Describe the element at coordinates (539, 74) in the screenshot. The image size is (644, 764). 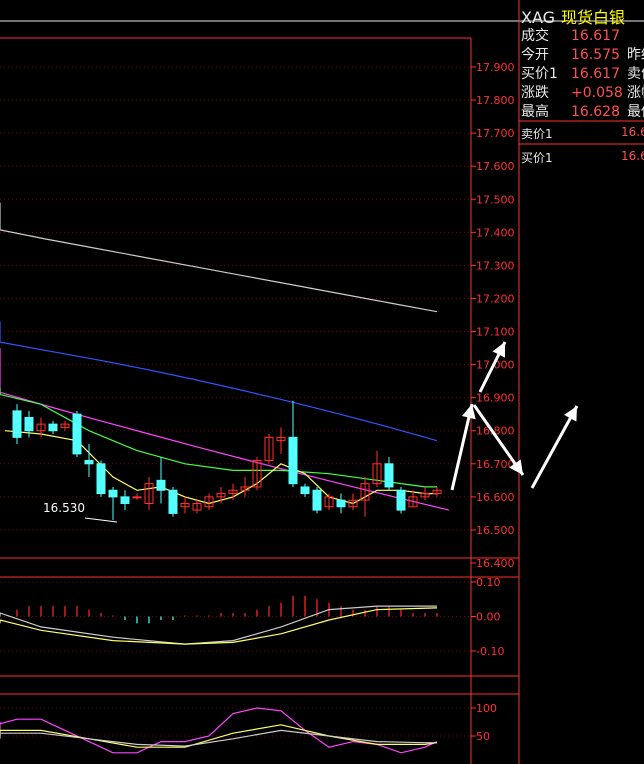
I see `quote-label: 买价1` at that location.